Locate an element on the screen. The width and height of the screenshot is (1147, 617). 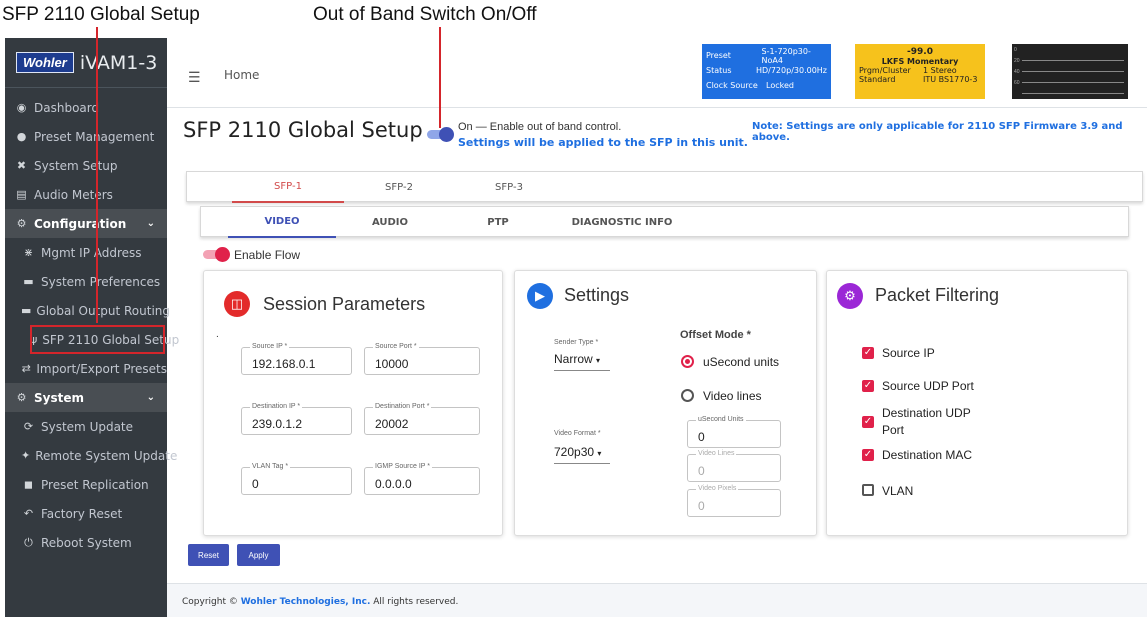
source-ip-checkbox: ✓ is located at coordinates (868, 353).